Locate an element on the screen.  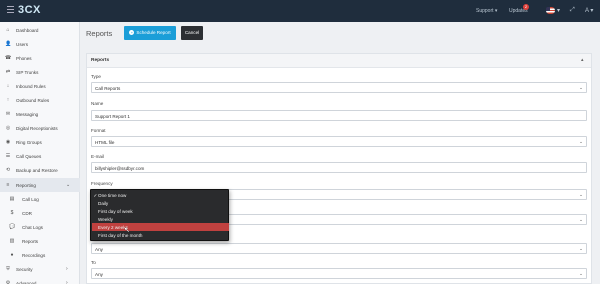
sidebar-item-label: Recordings is located at coordinates (34, 255).